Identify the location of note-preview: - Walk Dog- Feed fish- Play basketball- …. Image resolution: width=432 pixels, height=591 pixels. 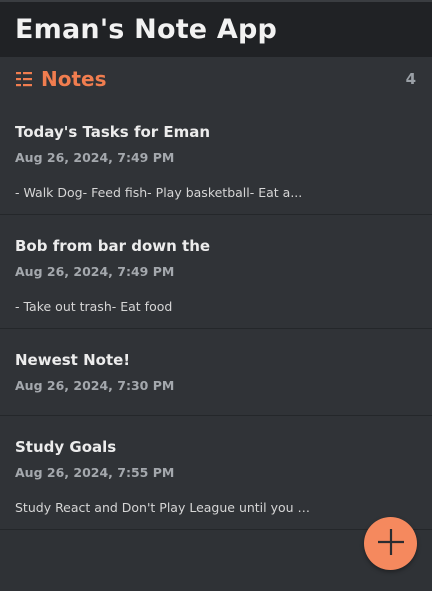
(159, 192).